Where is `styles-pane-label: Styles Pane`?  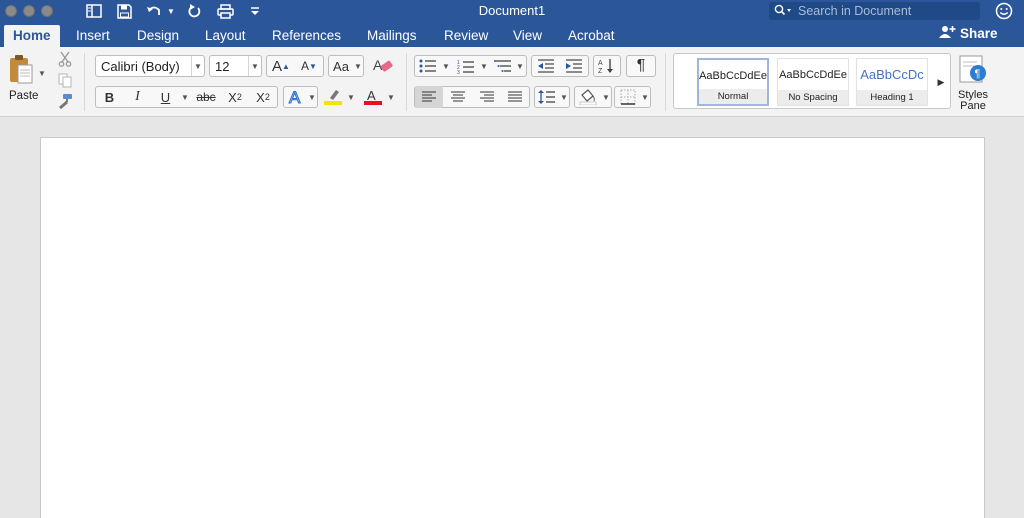
styles-pane-label: Styles Pane is located at coordinates (973, 100).